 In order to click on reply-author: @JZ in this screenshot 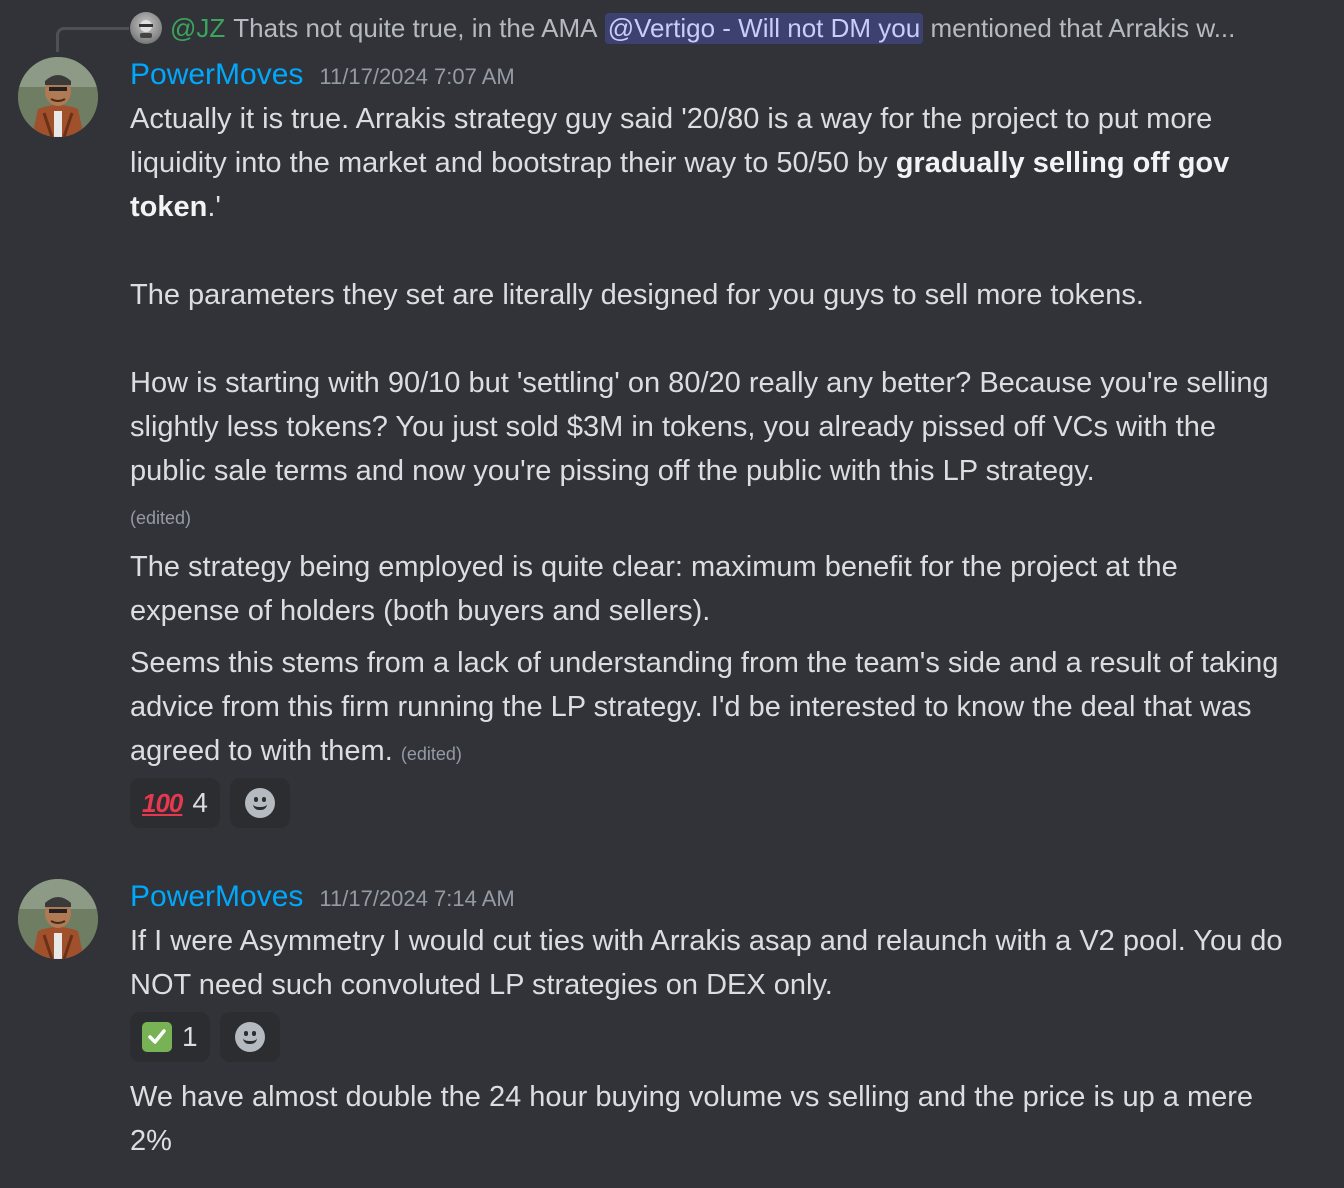, I will do `click(197, 28)`.